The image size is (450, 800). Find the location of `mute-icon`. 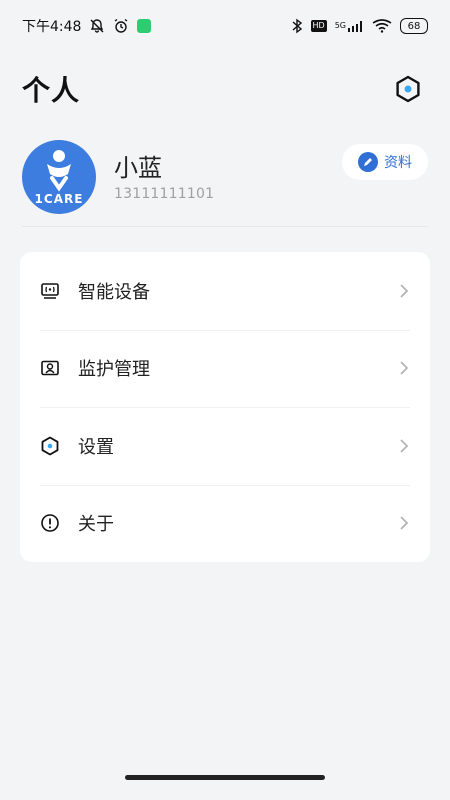

mute-icon is located at coordinates (97, 26).